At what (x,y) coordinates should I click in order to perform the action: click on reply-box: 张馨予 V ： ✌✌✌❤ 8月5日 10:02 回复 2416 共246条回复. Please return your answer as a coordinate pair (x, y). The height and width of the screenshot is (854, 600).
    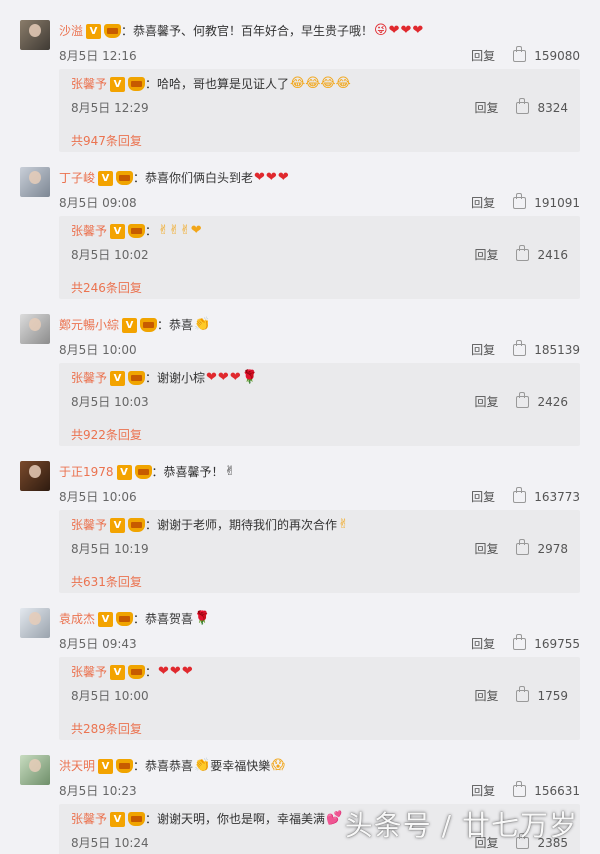
    Looking at the image, I should click on (319, 257).